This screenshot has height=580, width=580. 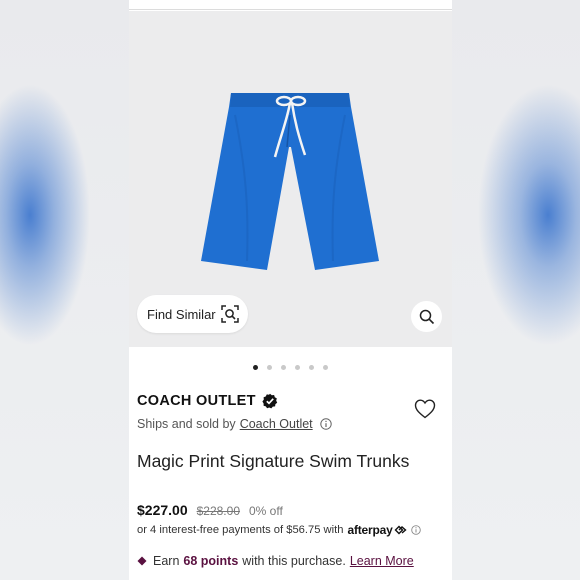 I want to click on current-price: $227.00, so click(x=162, y=510).